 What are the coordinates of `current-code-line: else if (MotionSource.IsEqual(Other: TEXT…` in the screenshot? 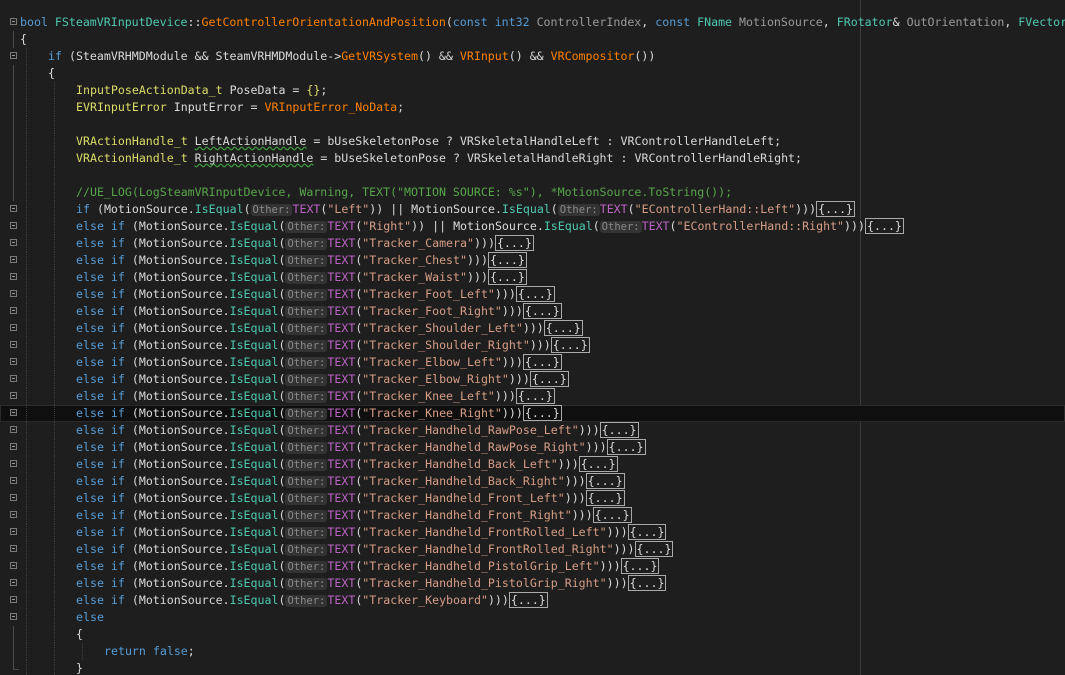 It's located at (532, 413).